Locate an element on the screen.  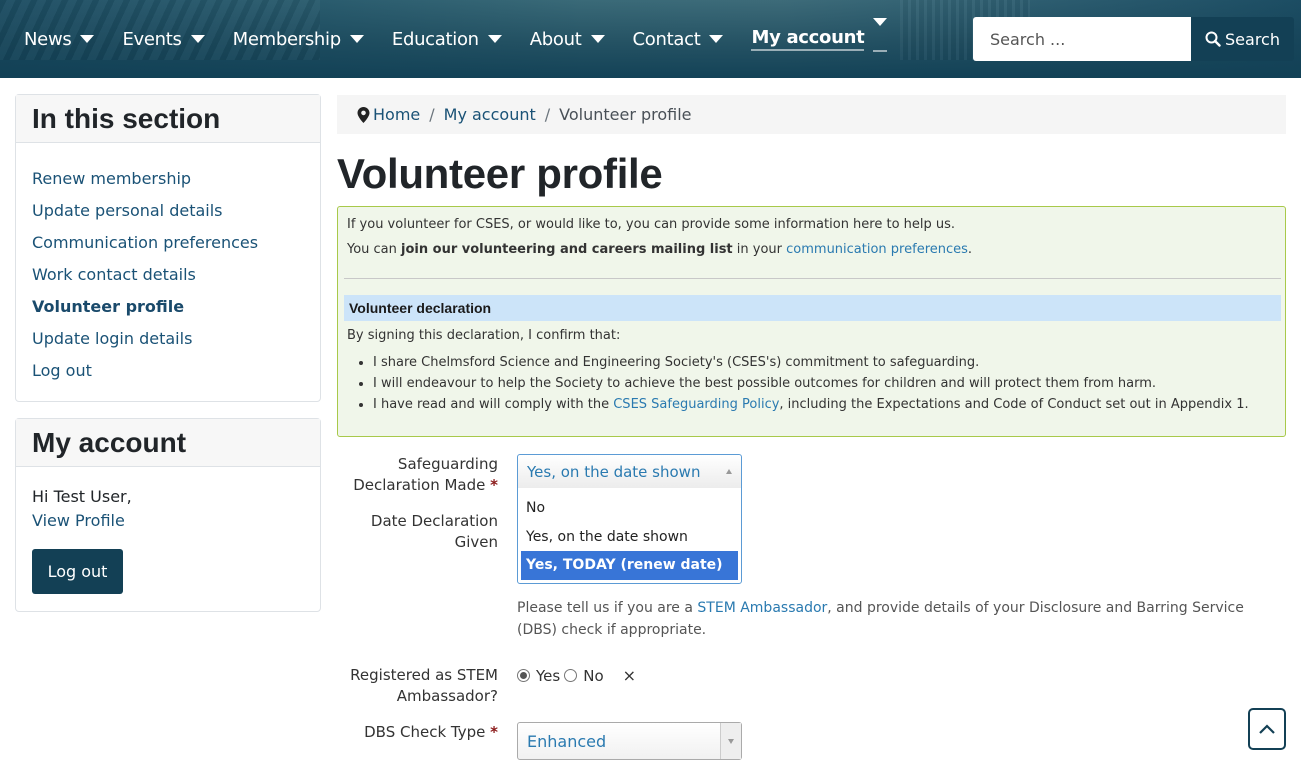
sidebar-item-log-out: Log out is located at coordinates (168, 371).